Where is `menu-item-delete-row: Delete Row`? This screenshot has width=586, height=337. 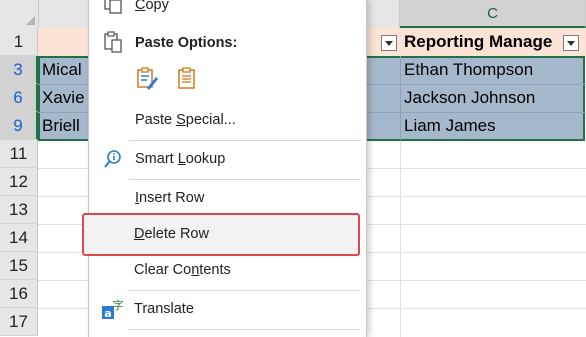 menu-item-delete-row: Delete Row is located at coordinates (226, 234).